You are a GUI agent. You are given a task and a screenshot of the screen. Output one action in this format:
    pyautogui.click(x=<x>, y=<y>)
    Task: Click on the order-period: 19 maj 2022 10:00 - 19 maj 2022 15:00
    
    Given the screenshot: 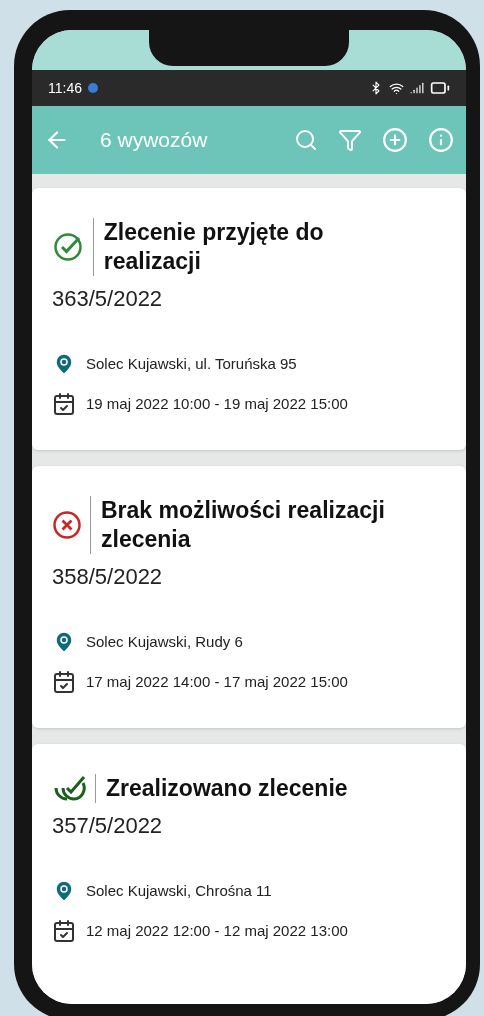 What is the action you would take?
    pyautogui.click(x=217, y=403)
    